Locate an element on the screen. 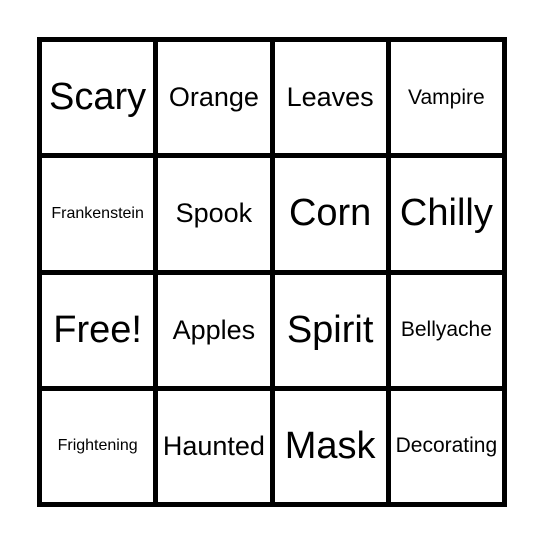 The width and height of the screenshot is (544, 544). bingo-cell-label: Orange is located at coordinates (213, 97).